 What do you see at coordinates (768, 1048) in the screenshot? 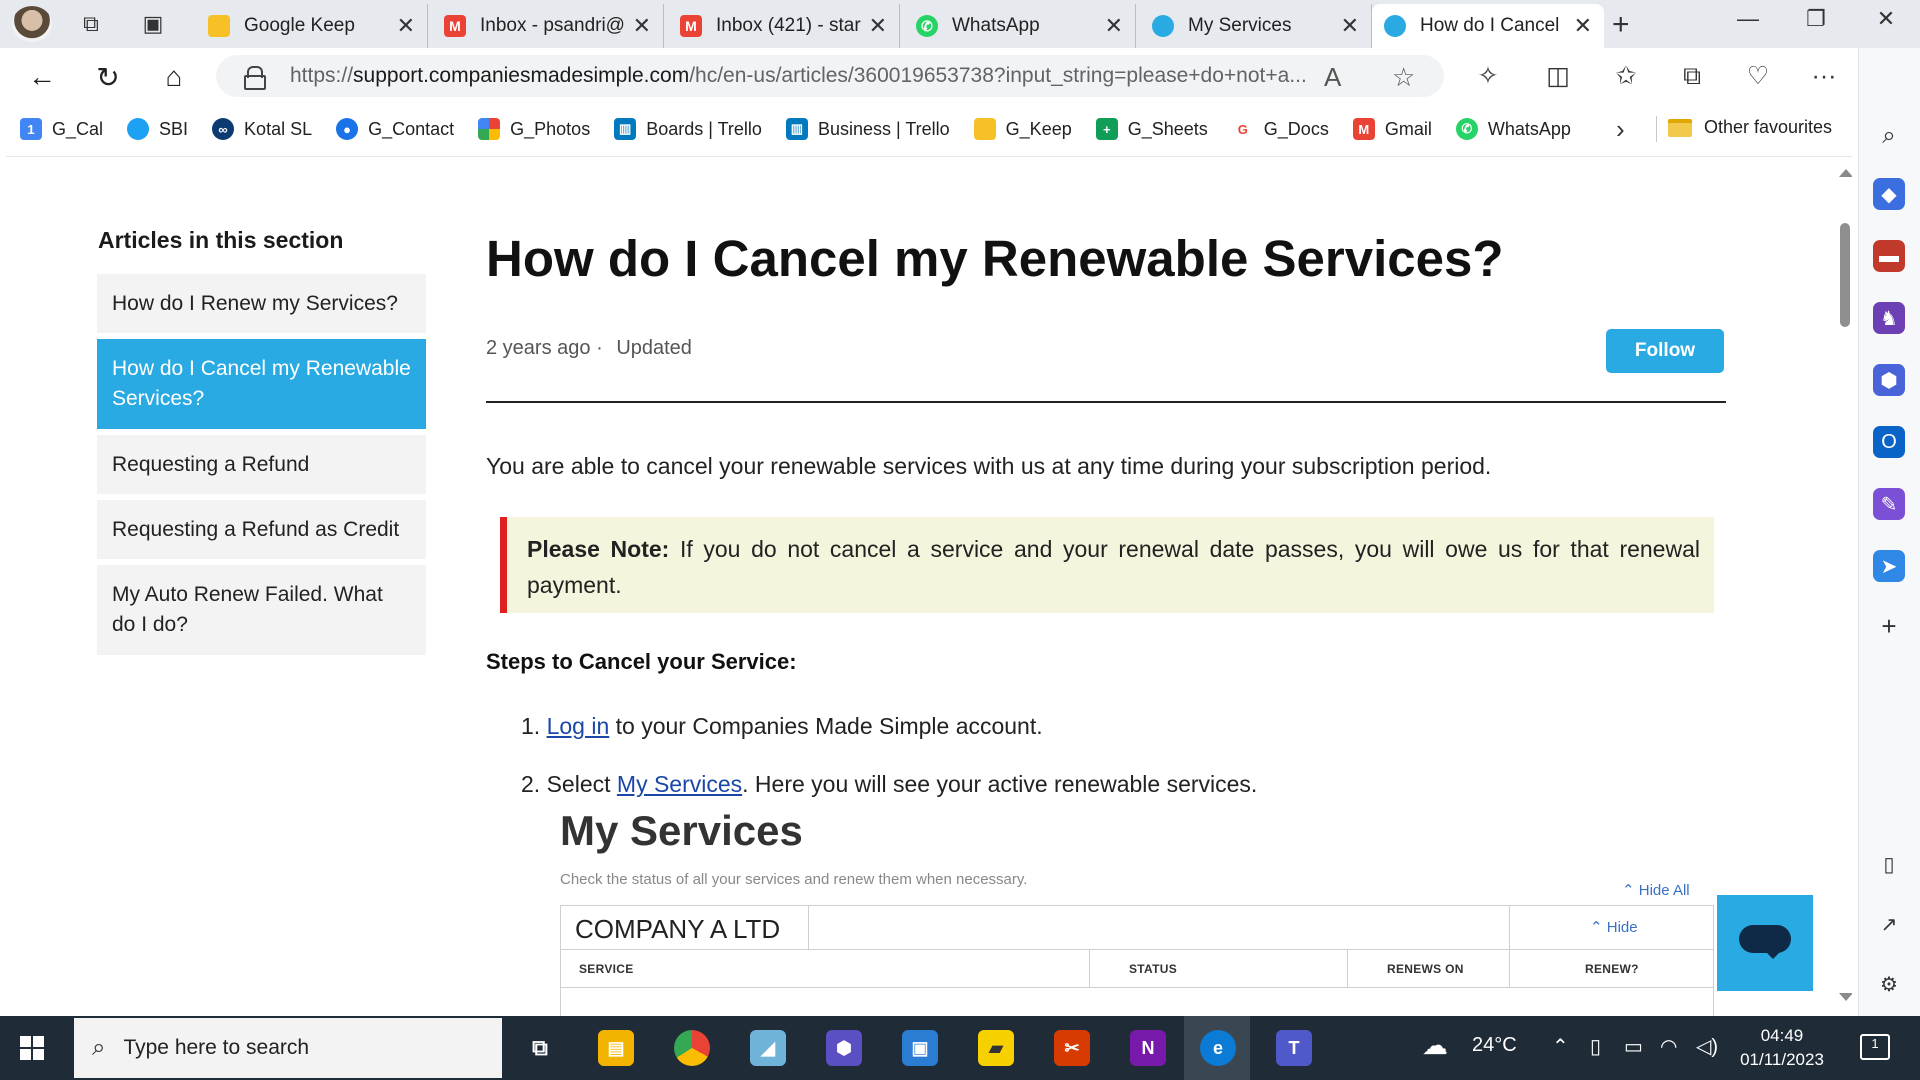
I see `app-icon: ◢` at bounding box center [768, 1048].